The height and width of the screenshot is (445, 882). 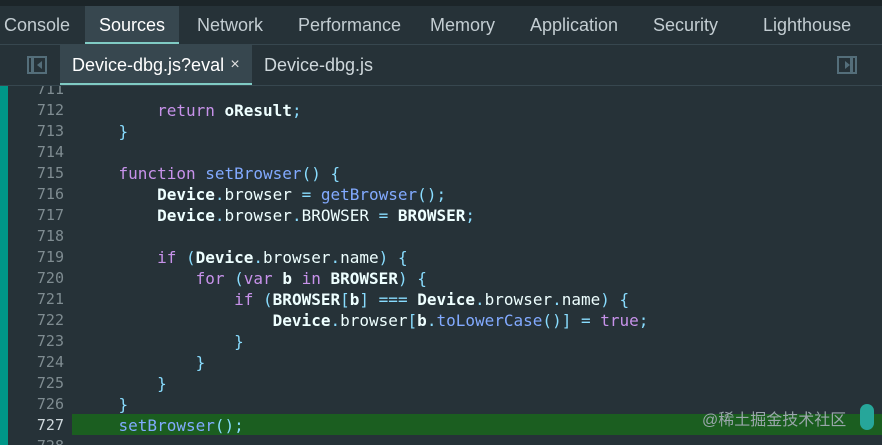 What do you see at coordinates (441, 65) in the screenshot?
I see `file-tab-bar: Device-dbg.js?eval × Device-dbg.js` at bounding box center [441, 65].